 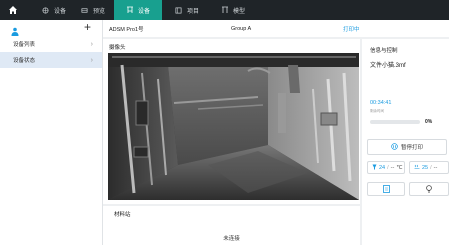 I want to click on sidebar-item-device-status: 设备状态 ›, so click(x=51, y=60).